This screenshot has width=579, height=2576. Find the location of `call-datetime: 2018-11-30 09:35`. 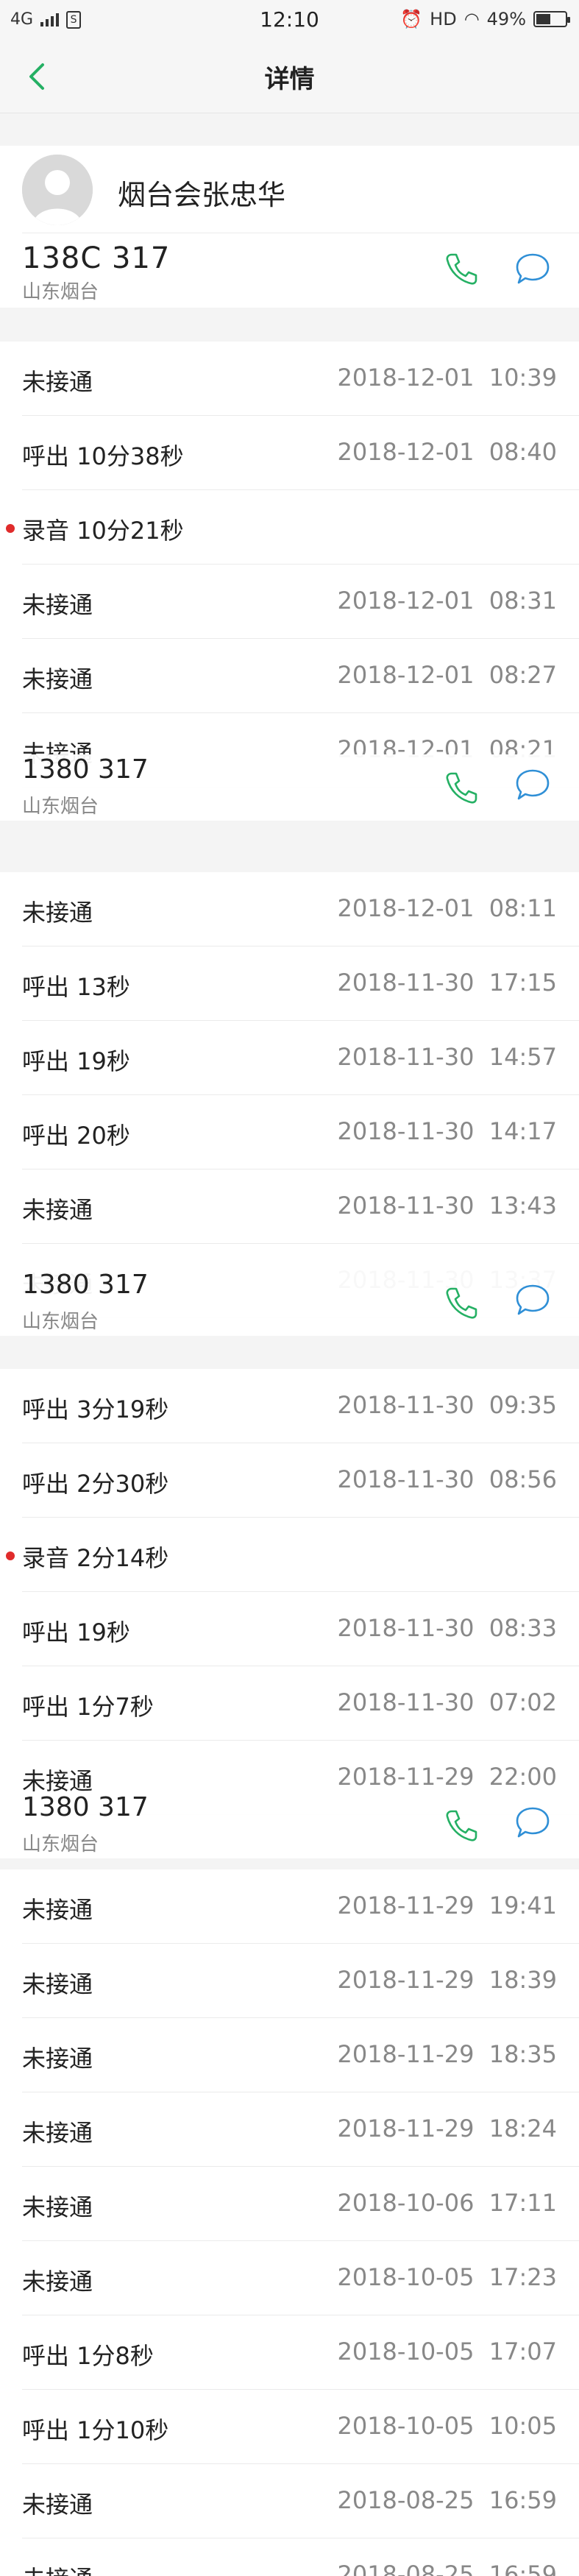

call-datetime: 2018-11-30 09:35 is located at coordinates (447, 1405).